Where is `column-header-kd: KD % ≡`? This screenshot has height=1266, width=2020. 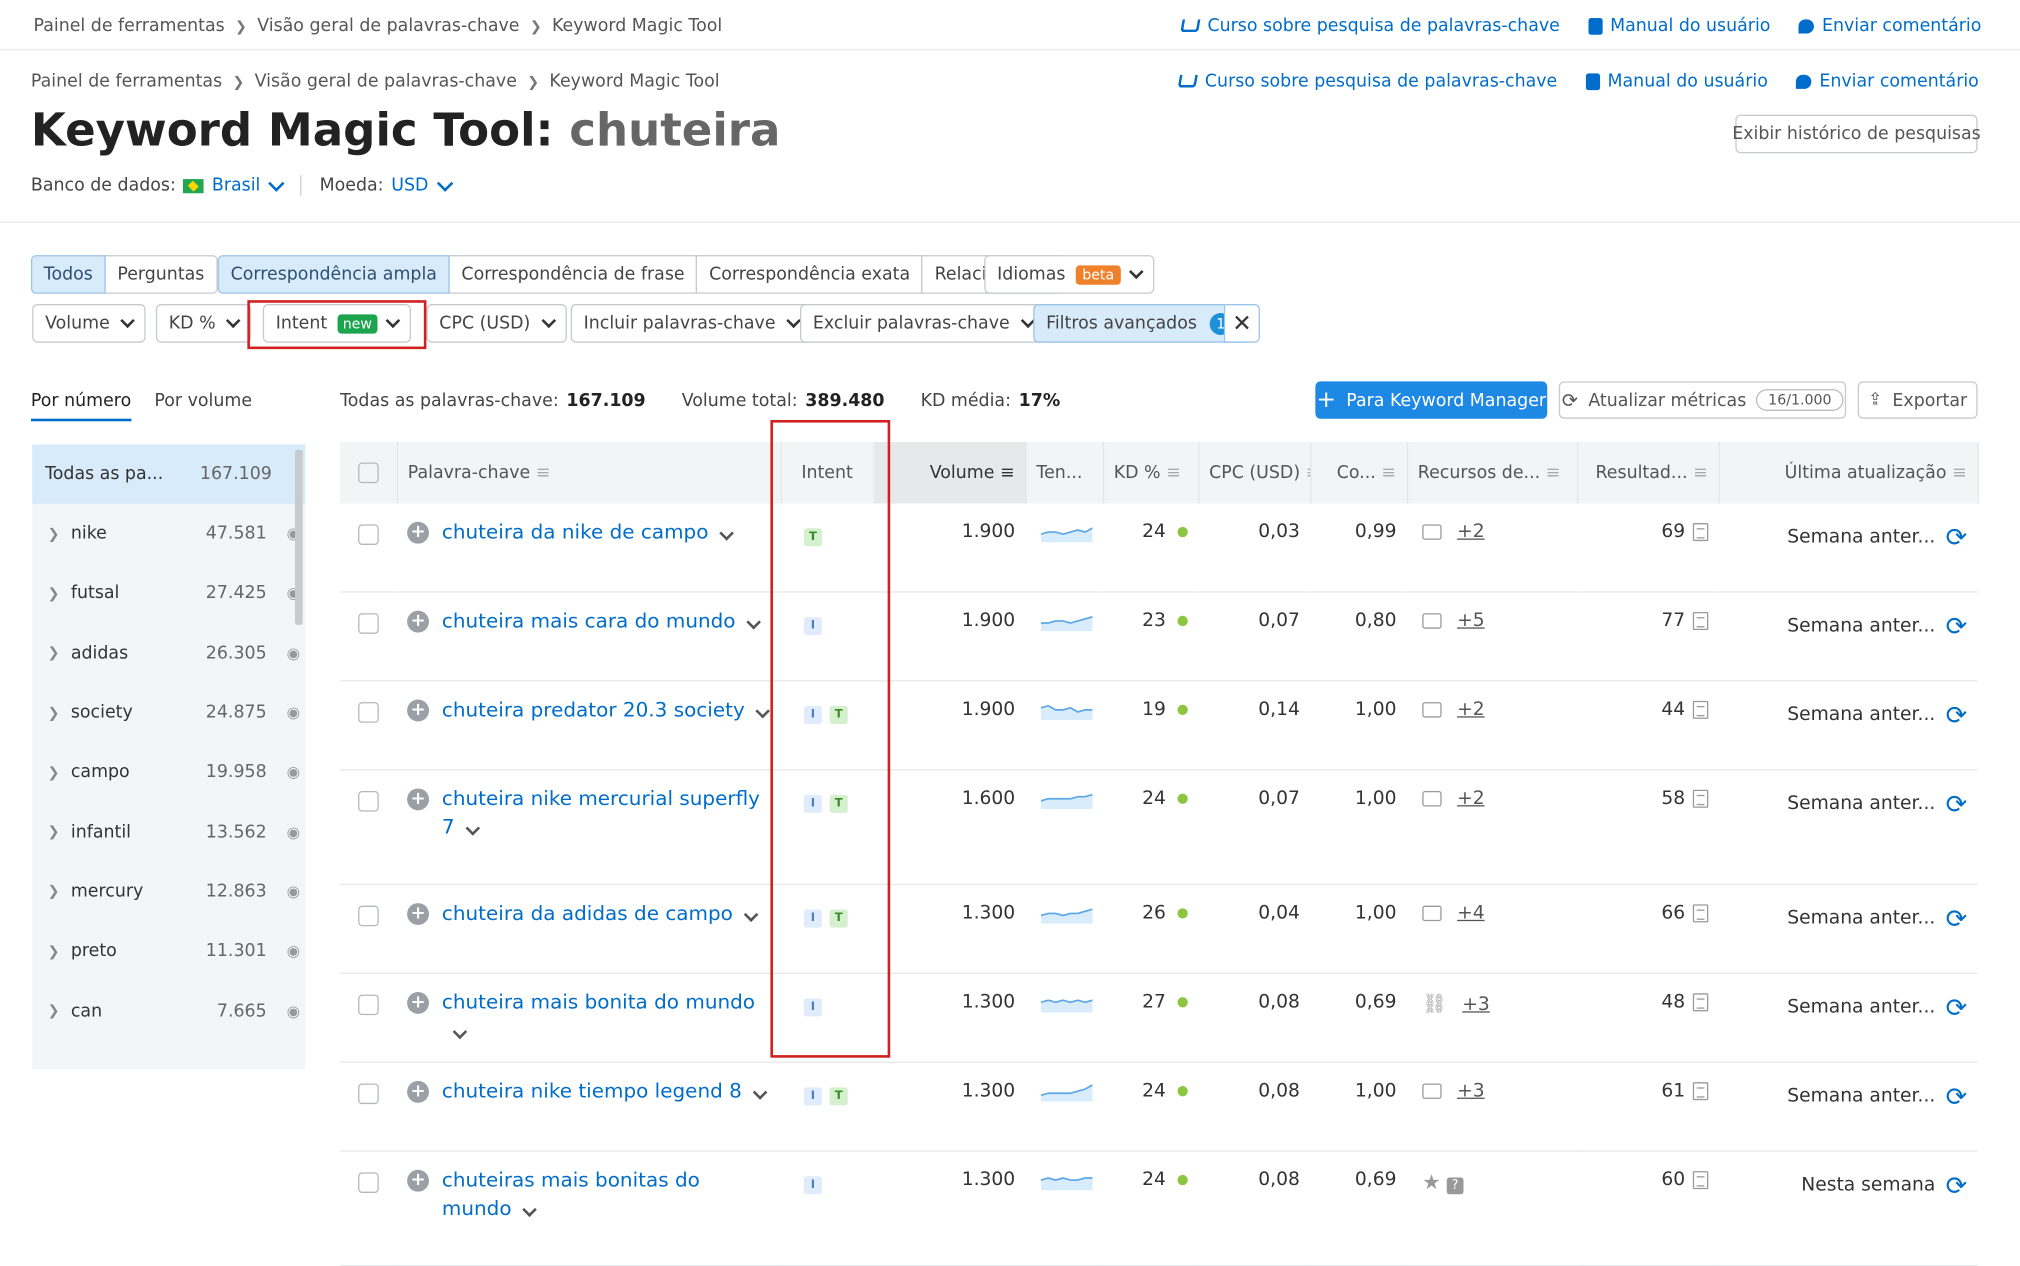 column-header-kd: KD % ≡ is located at coordinates (1150, 472).